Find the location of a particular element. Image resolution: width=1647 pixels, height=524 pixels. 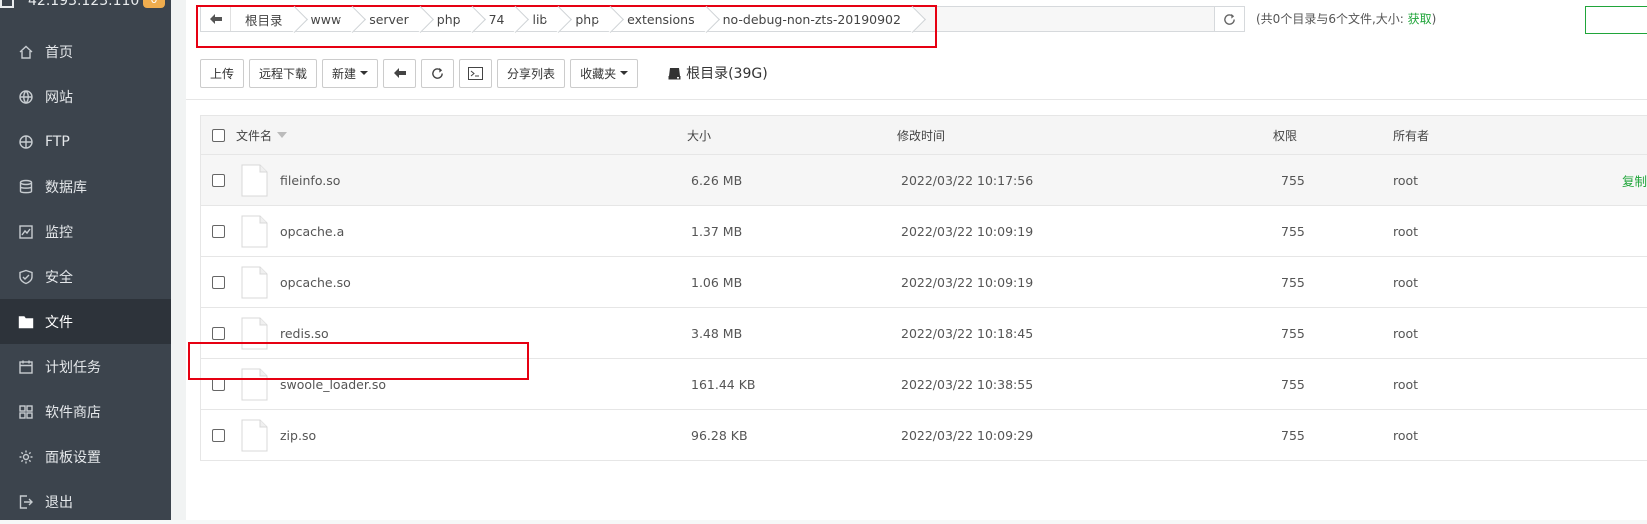

sidebar-item-shield: 安全 is located at coordinates (85, 276).